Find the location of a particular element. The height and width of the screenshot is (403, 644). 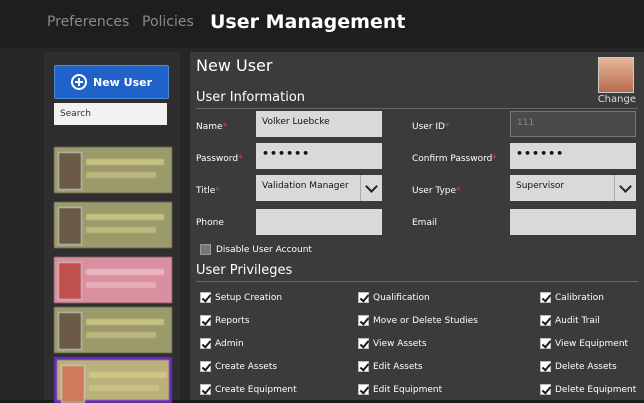

user-privileges-heading: User Privileges is located at coordinates (244, 270).